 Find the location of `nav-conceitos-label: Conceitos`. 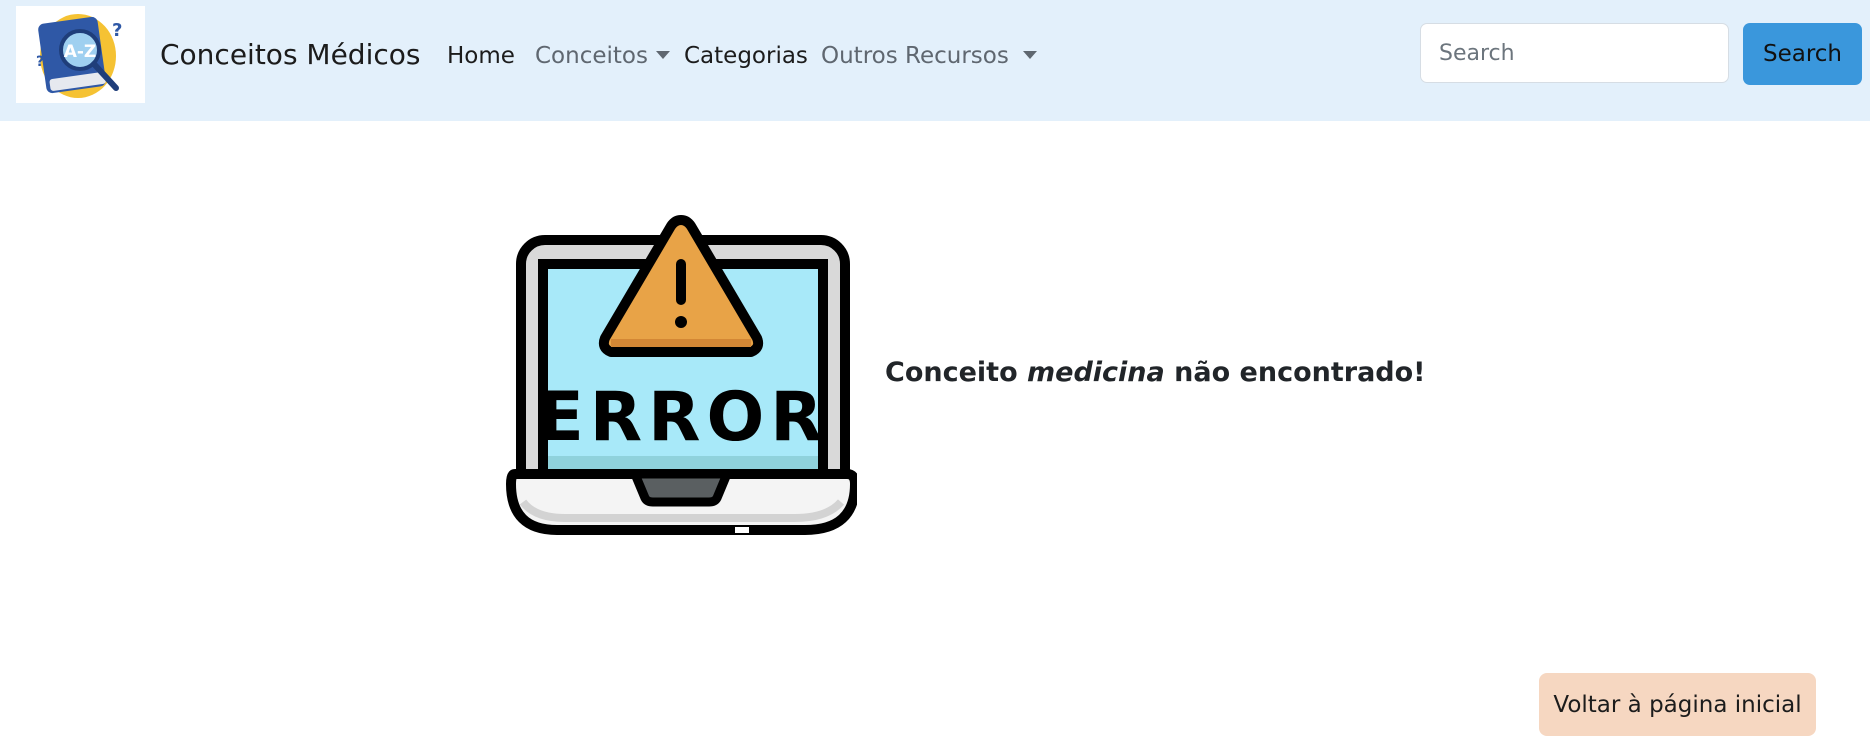

nav-conceitos-label: Conceitos is located at coordinates (591, 56).